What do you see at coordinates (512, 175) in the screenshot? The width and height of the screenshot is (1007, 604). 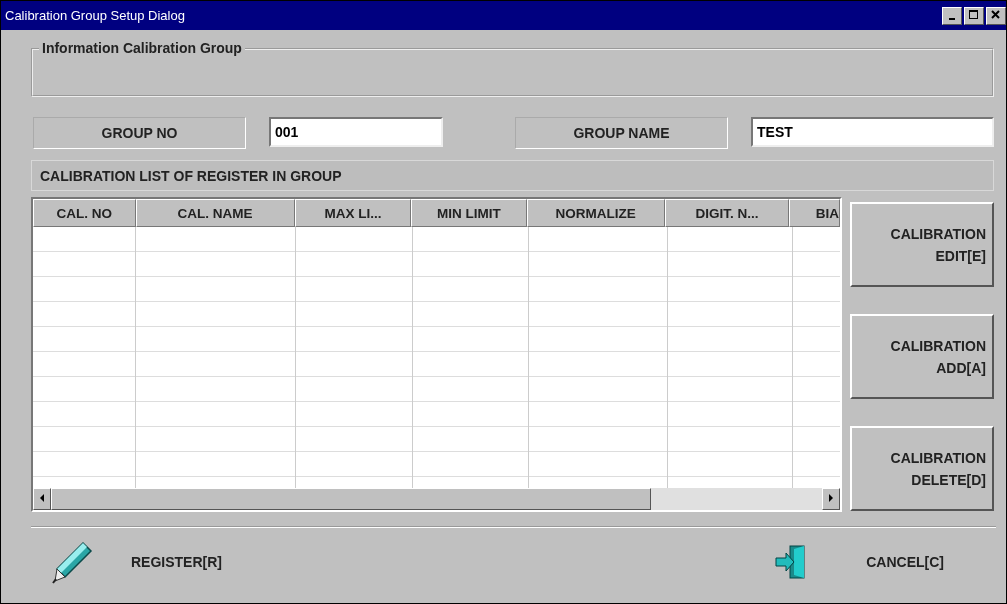 I see `list-title: CALIBRATION LIST OF REGISTER IN GROUP` at bounding box center [512, 175].